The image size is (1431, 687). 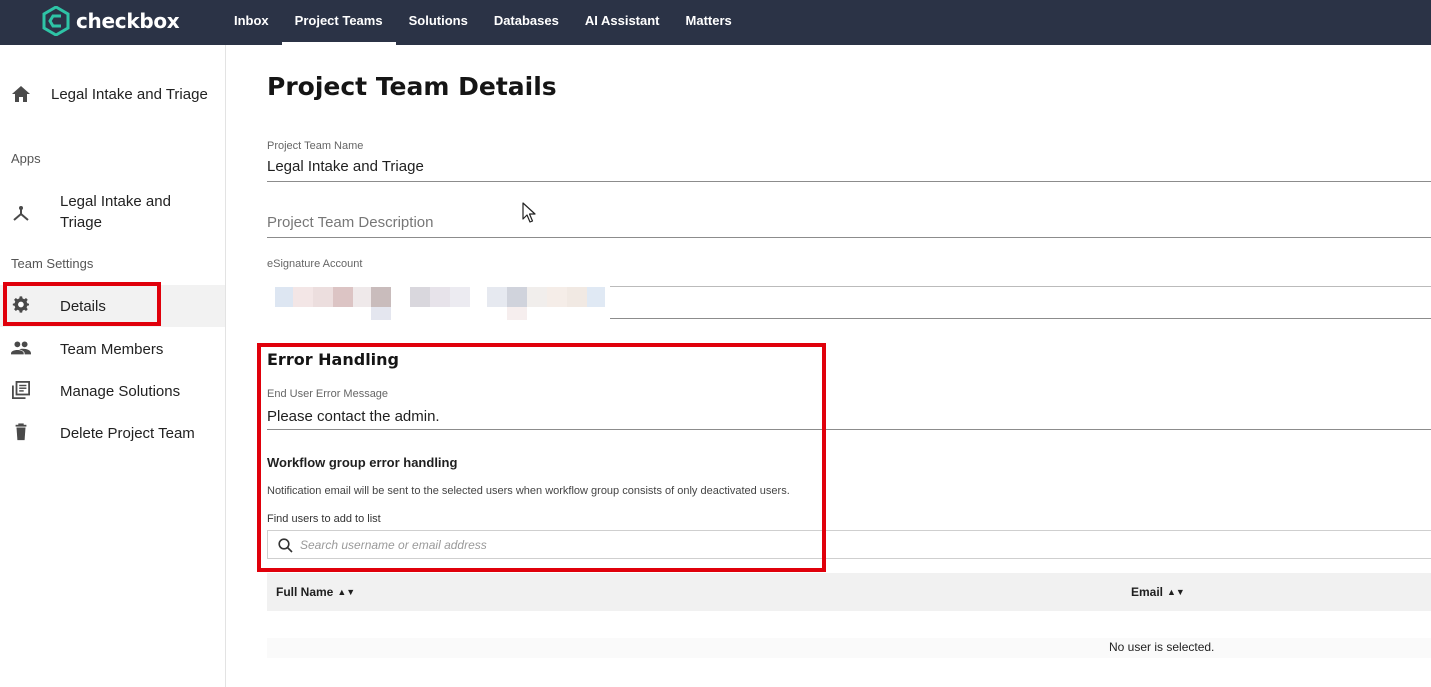 What do you see at coordinates (709, 22) in the screenshot?
I see `nav-matters: Matters` at bounding box center [709, 22].